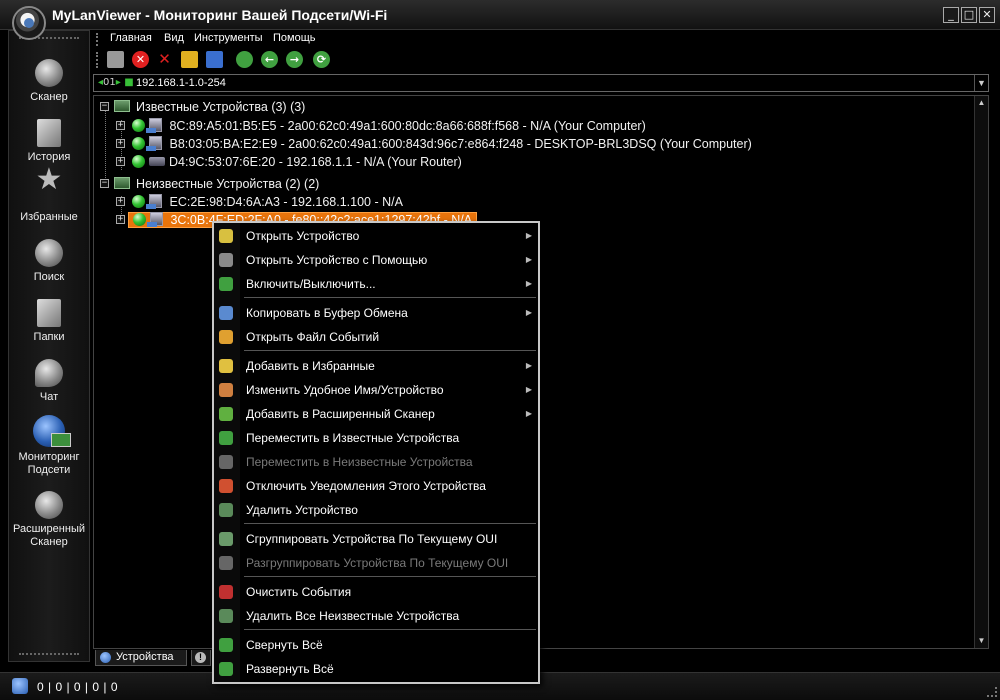 The height and width of the screenshot is (700, 1000). I want to click on scroll-down-icon: ▼, so click(981, 641).